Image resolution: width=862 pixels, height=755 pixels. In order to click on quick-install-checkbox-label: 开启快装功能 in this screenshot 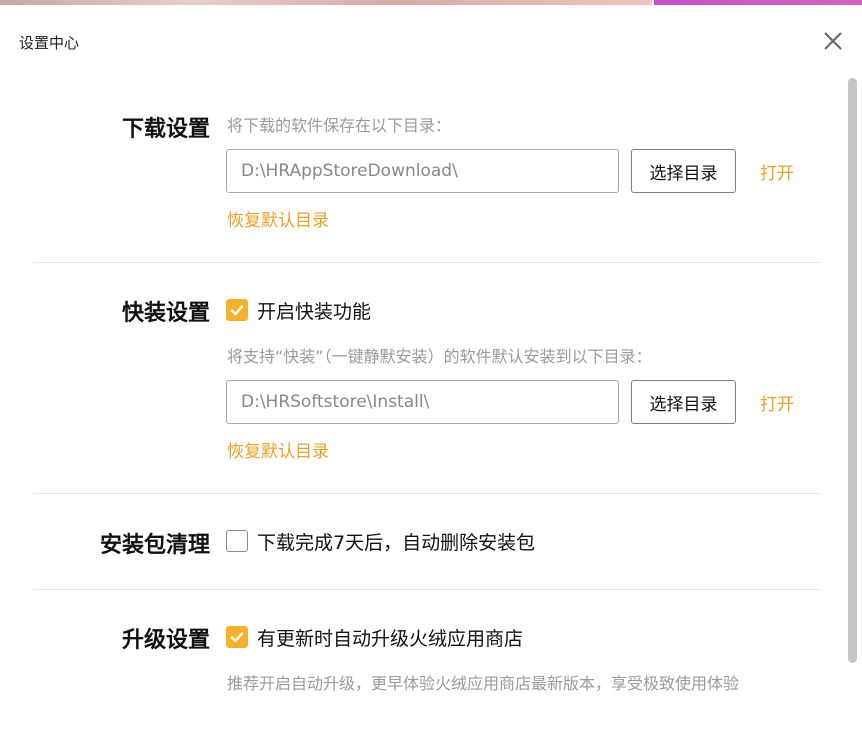, I will do `click(314, 311)`.